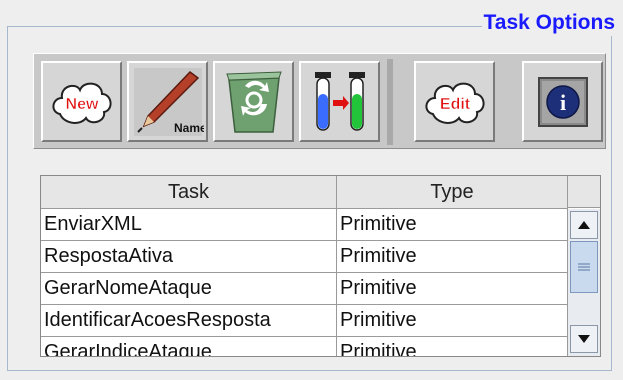 This screenshot has height=380, width=623. What do you see at coordinates (189, 192) in the screenshot?
I see `column-header-task: Task` at bounding box center [189, 192].